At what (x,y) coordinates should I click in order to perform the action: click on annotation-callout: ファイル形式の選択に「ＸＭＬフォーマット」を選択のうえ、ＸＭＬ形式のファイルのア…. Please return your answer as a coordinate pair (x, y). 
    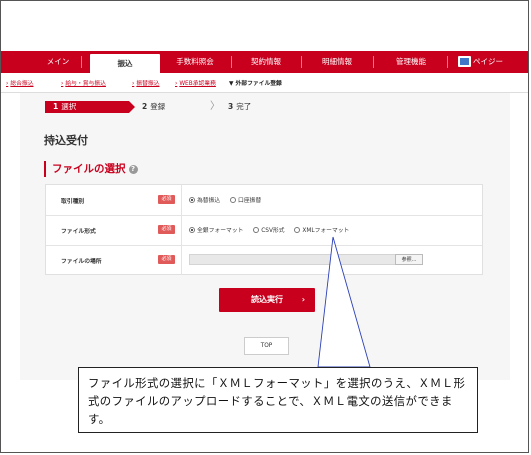
    Looking at the image, I should click on (278, 400).